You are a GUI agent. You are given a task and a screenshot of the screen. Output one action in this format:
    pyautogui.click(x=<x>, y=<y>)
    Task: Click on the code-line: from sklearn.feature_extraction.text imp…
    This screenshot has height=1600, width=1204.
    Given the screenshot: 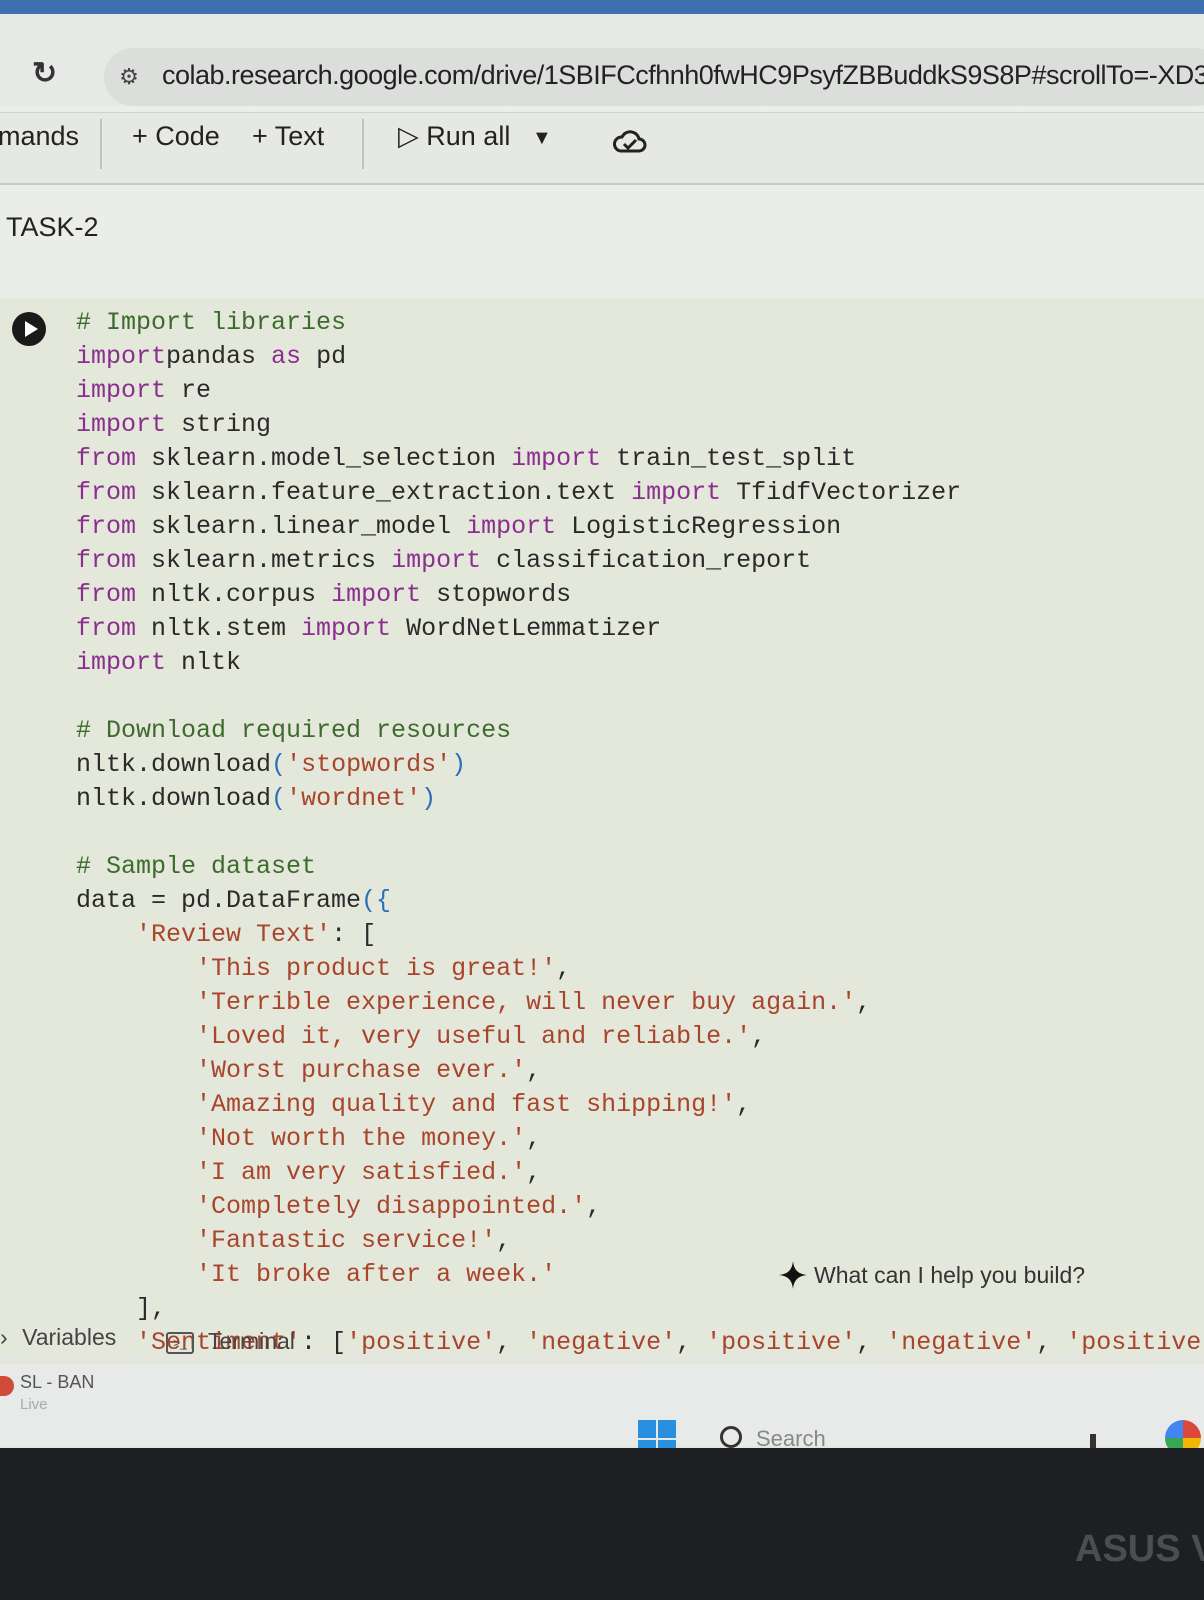 What is the action you would take?
    pyautogui.click(x=640, y=493)
    